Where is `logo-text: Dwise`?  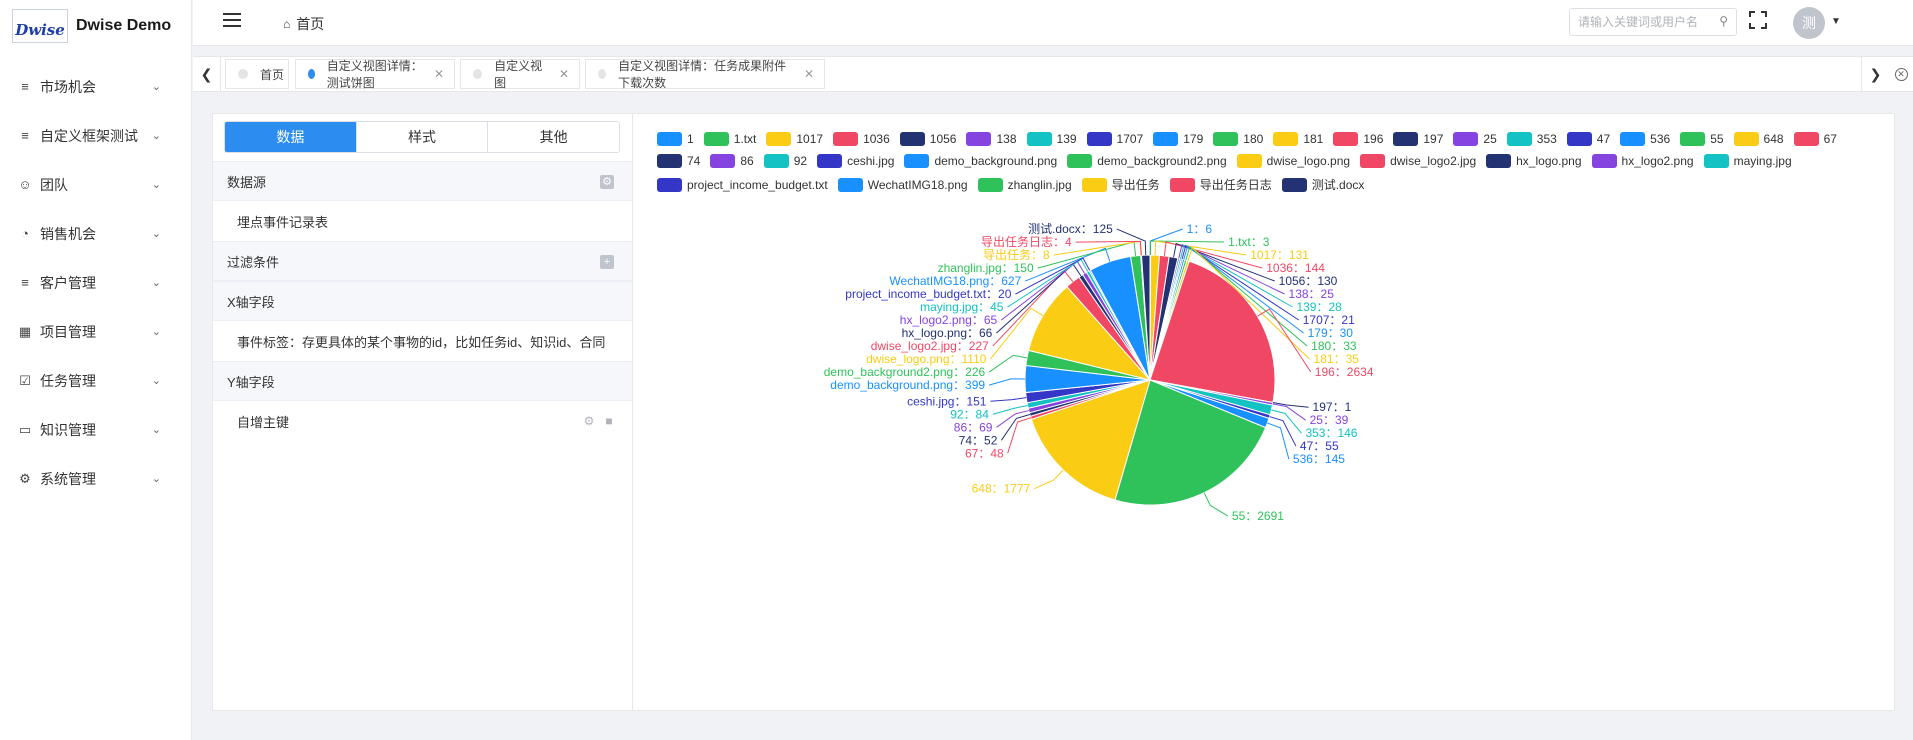
logo-text: Dwise is located at coordinates (40, 30).